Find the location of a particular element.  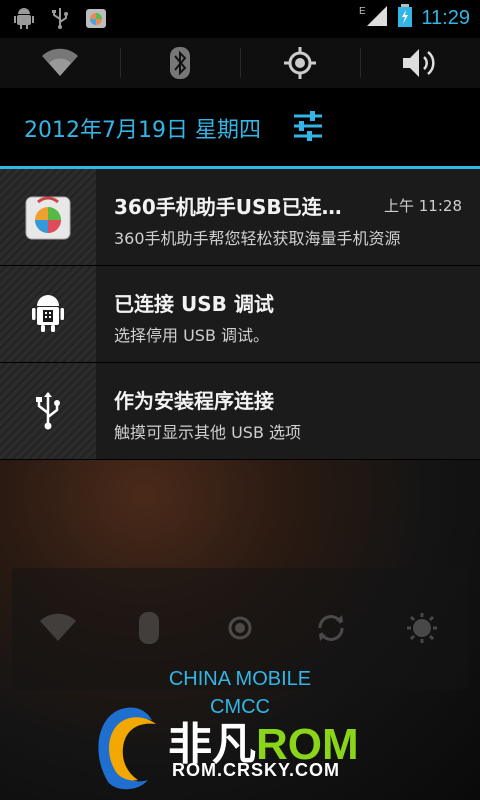

settings-button is located at coordinates (308, 126).